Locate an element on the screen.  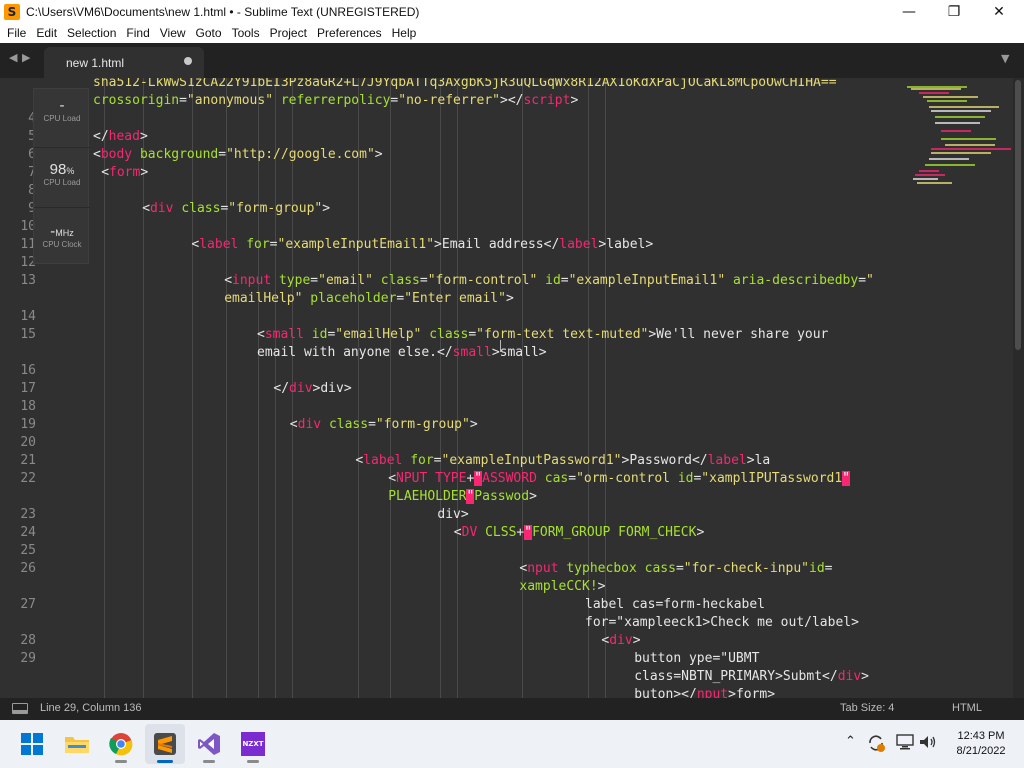
code-line: <DV CLSS+"FORM_GROUP FORM_CHECK> is located at coordinates (579, 533).